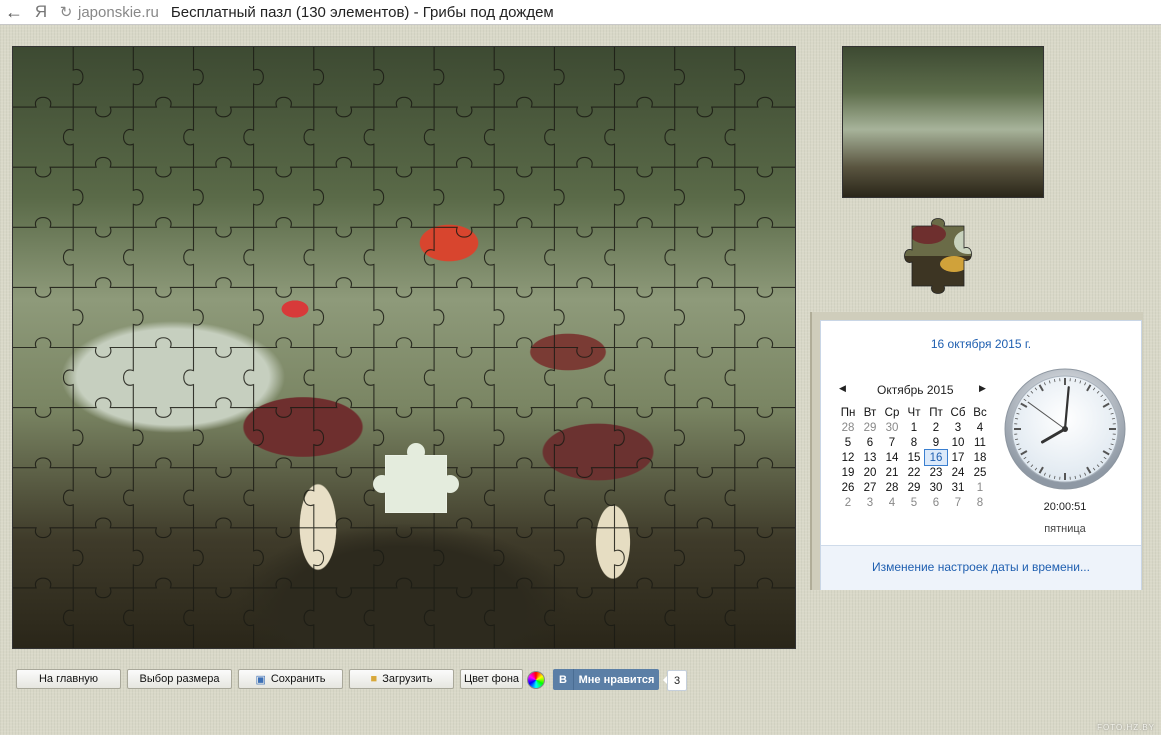 The height and width of the screenshot is (735, 1161). Describe the element at coordinates (915, 390) in the screenshot. I see `month-label: Октябрь 2015` at that location.